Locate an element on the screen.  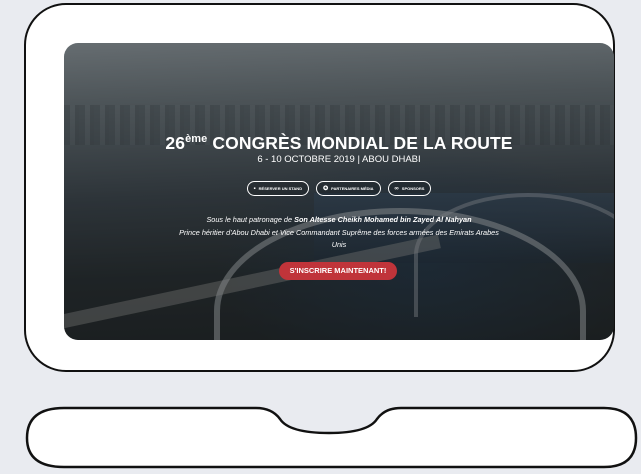
media-partners-label: PARTENAIRES MÉDIA is located at coordinates (352, 188).